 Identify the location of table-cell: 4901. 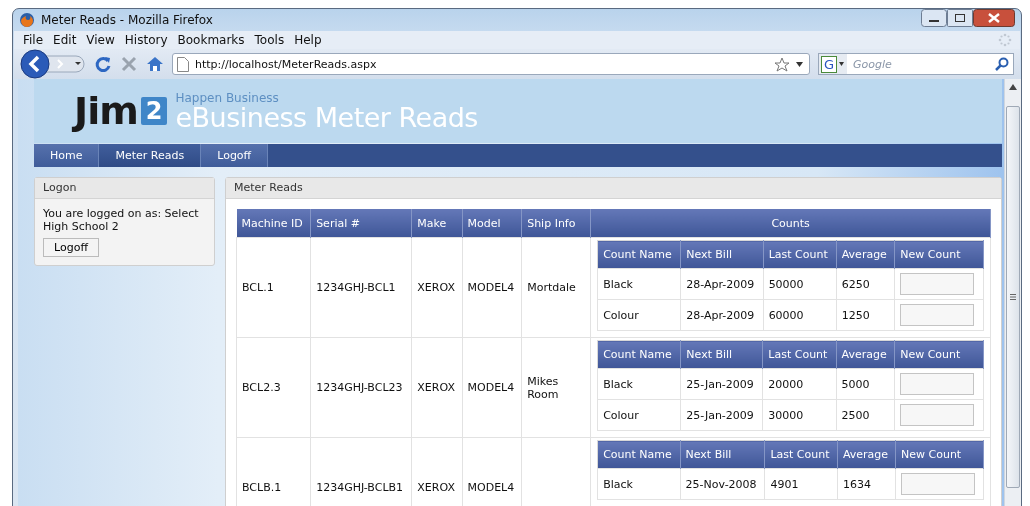
(801, 484).